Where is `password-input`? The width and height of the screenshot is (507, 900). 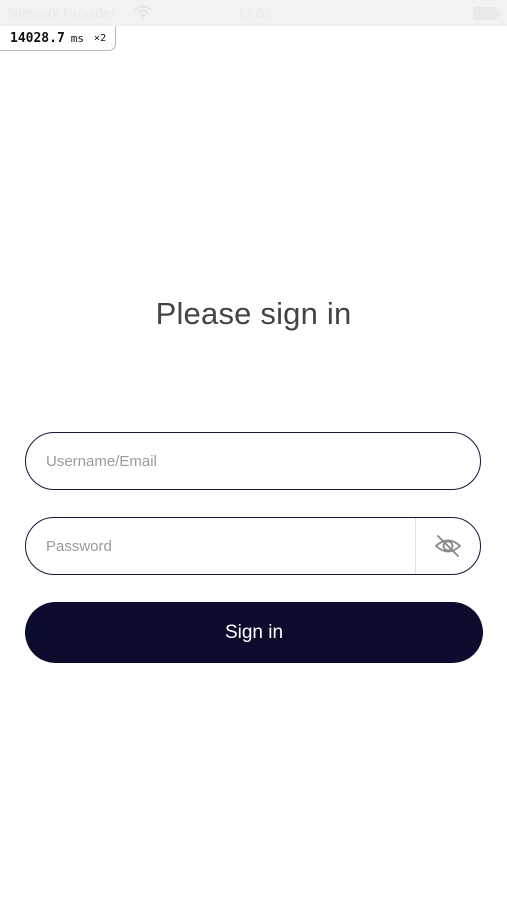 password-input is located at coordinates (221, 546).